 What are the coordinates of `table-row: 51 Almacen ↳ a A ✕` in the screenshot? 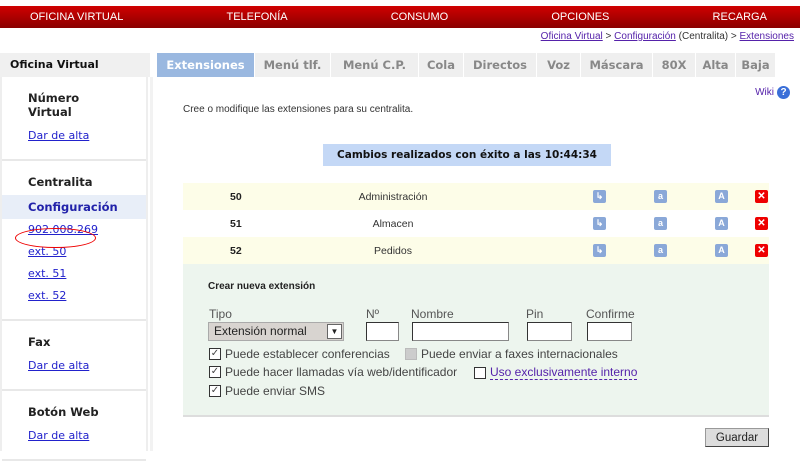 It's located at (476, 223).